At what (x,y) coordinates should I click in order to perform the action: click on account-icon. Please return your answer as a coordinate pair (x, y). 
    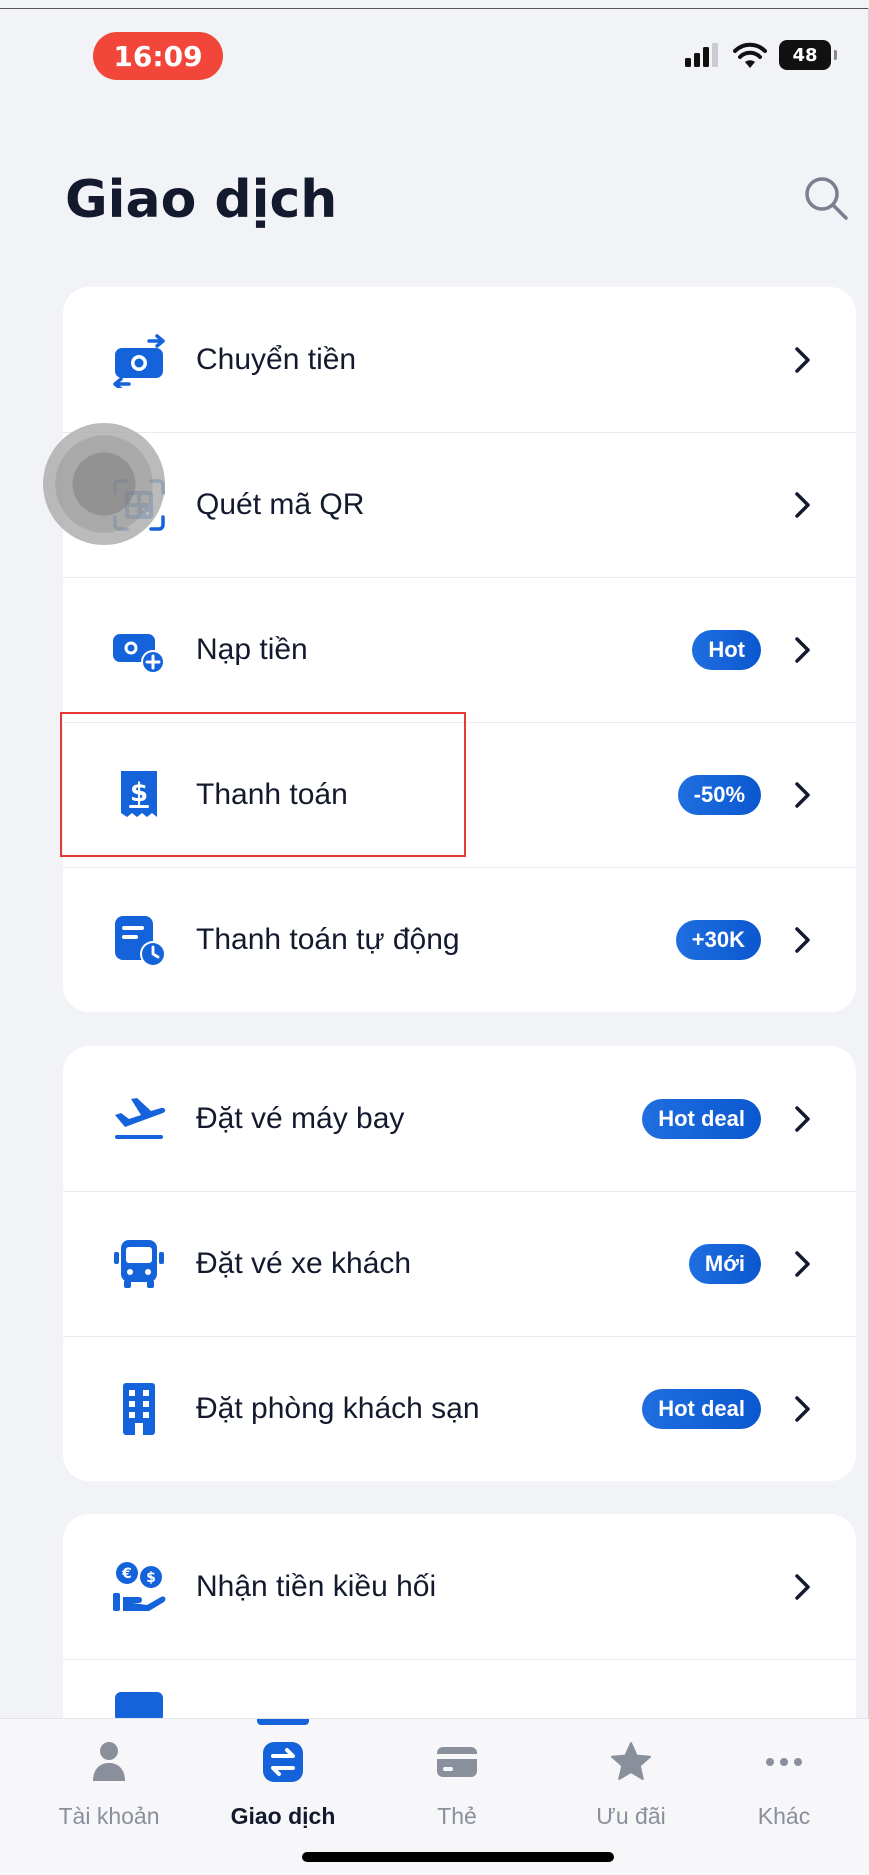
    Looking at the image, I should click on (109, 1761).